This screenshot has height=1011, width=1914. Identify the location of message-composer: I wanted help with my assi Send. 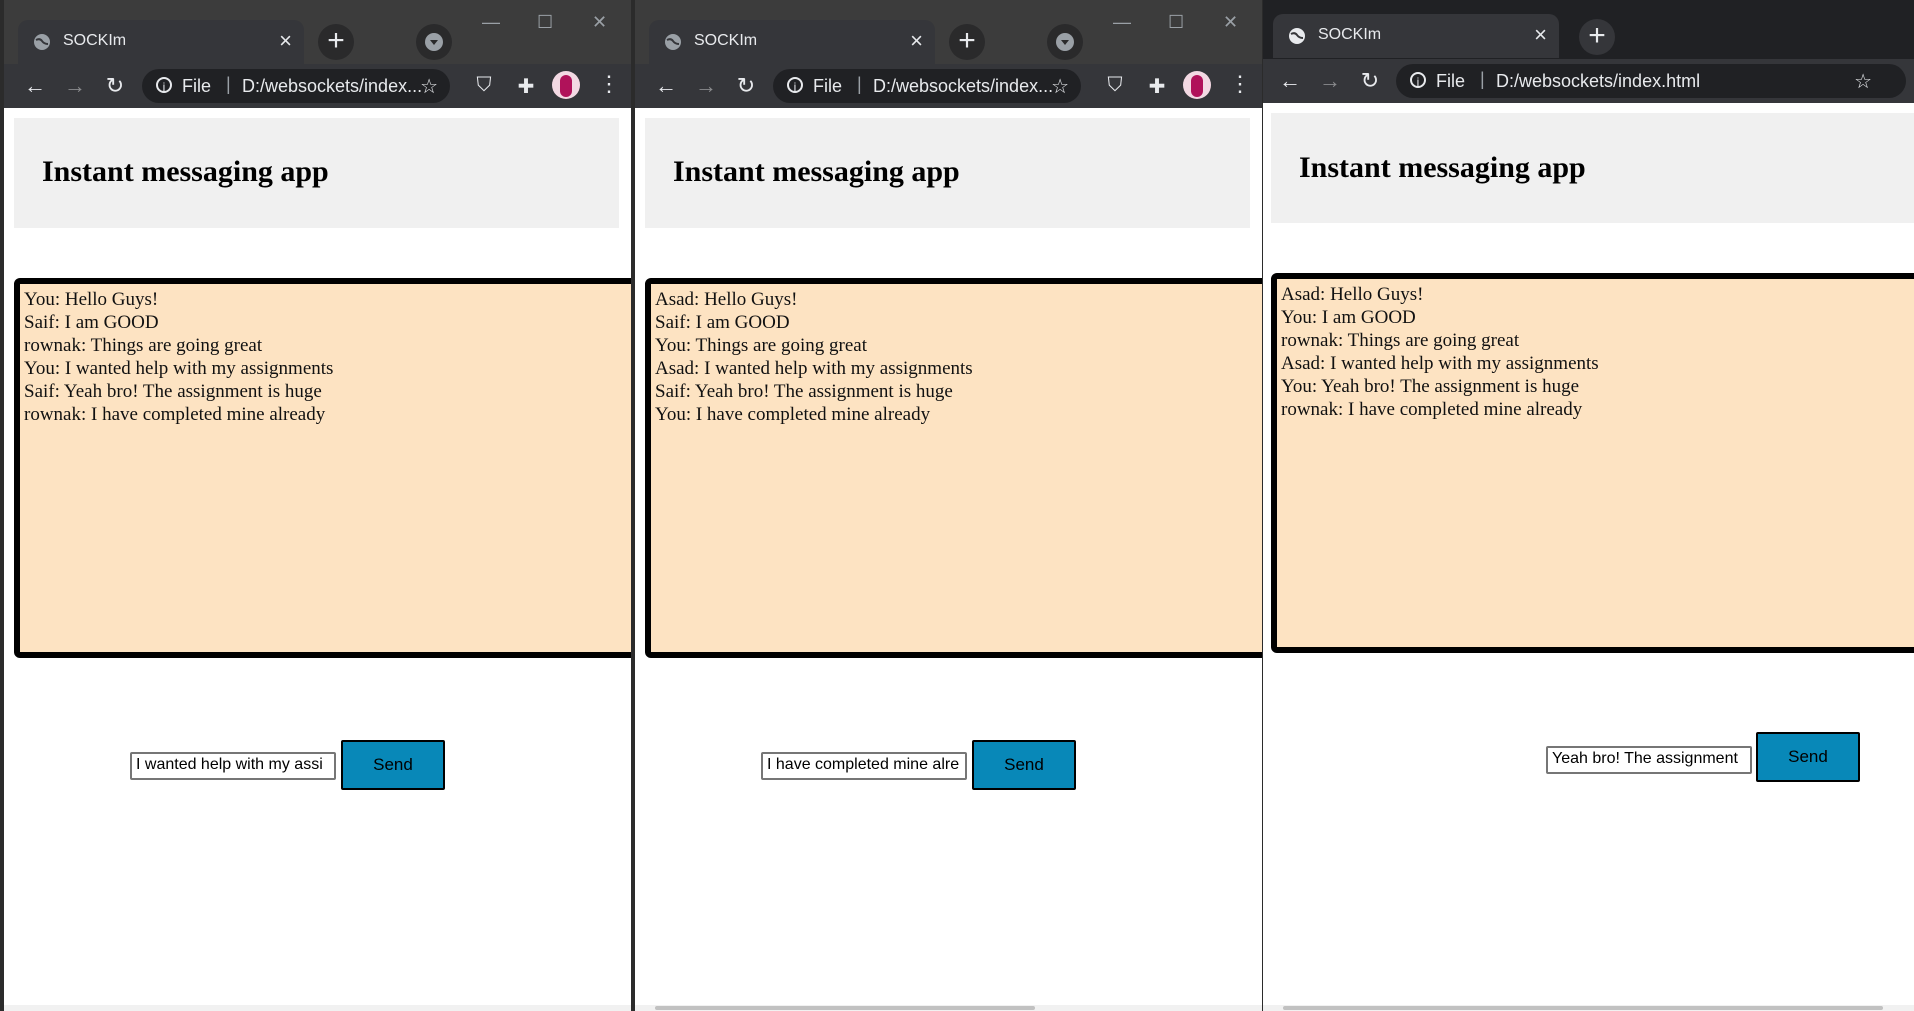
(317, 766).